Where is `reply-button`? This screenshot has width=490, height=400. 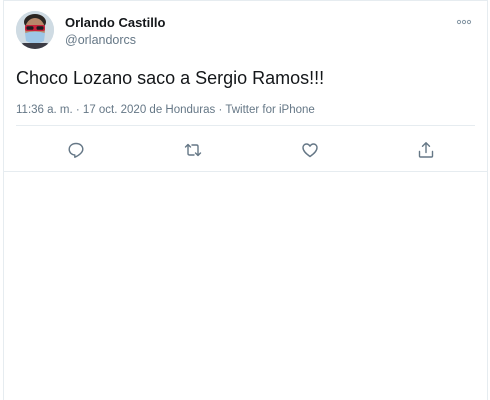
reply-button is located at coordinates (76, 150).